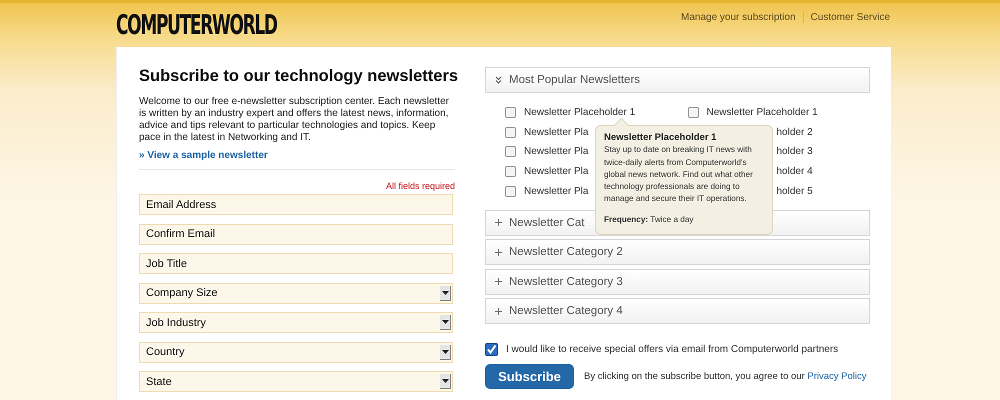 The width and height of the screenshot is (1000, 400). What do you see at coordinates (296, 322) in the screenshot?
I see `select-field: Job Industry` at bounding box center [296, 322].